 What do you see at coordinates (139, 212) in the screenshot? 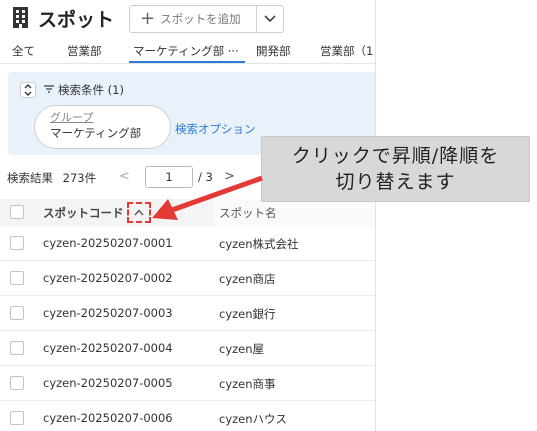
I see `chevron-up-icon` at bounding box center [139, 212].